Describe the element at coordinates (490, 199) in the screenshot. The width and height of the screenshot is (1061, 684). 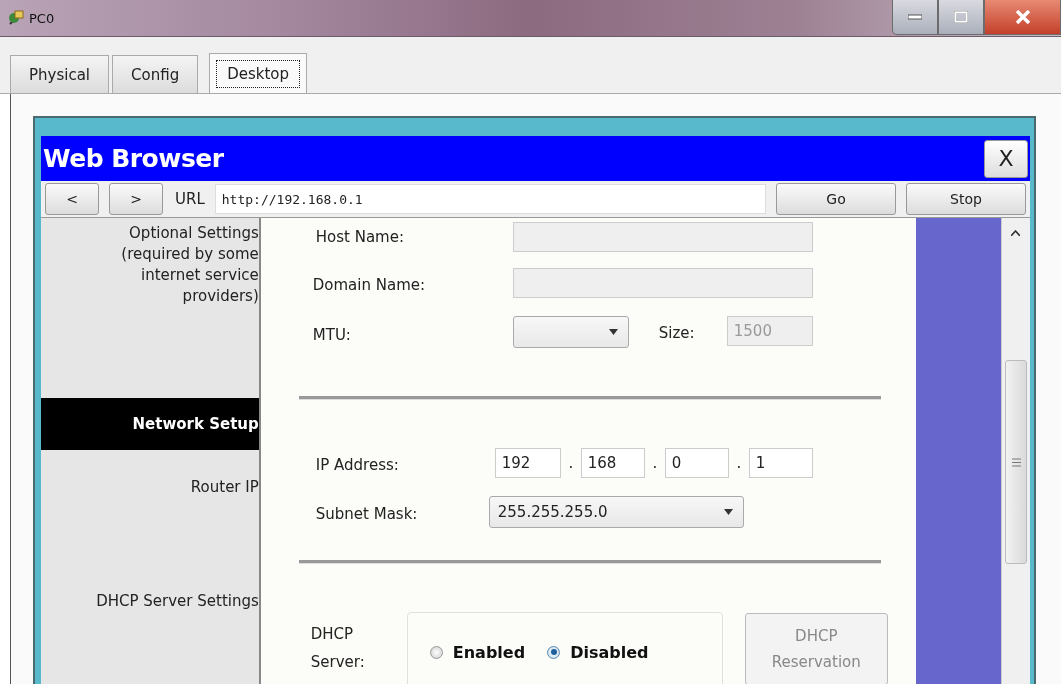
I see `url-field: http://192.168.0.1` at that location.